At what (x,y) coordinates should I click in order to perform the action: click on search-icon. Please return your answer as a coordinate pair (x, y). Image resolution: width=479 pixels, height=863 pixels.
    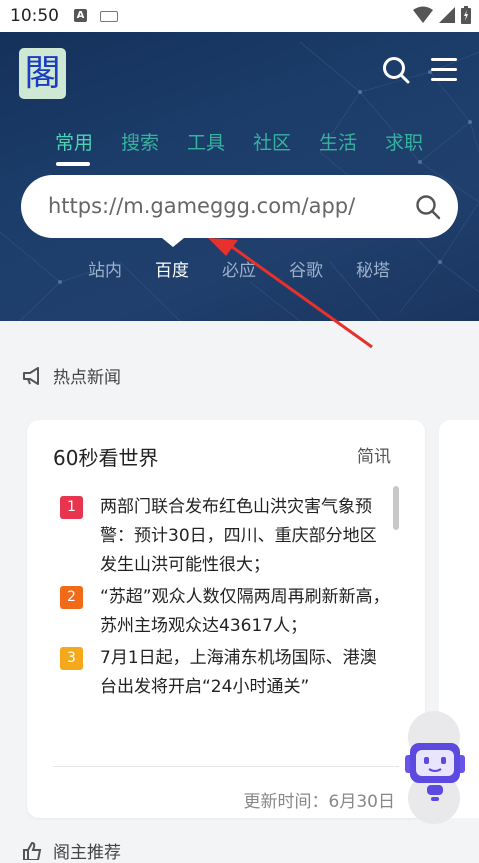
    Looking at the image, I should click on (396, 70).